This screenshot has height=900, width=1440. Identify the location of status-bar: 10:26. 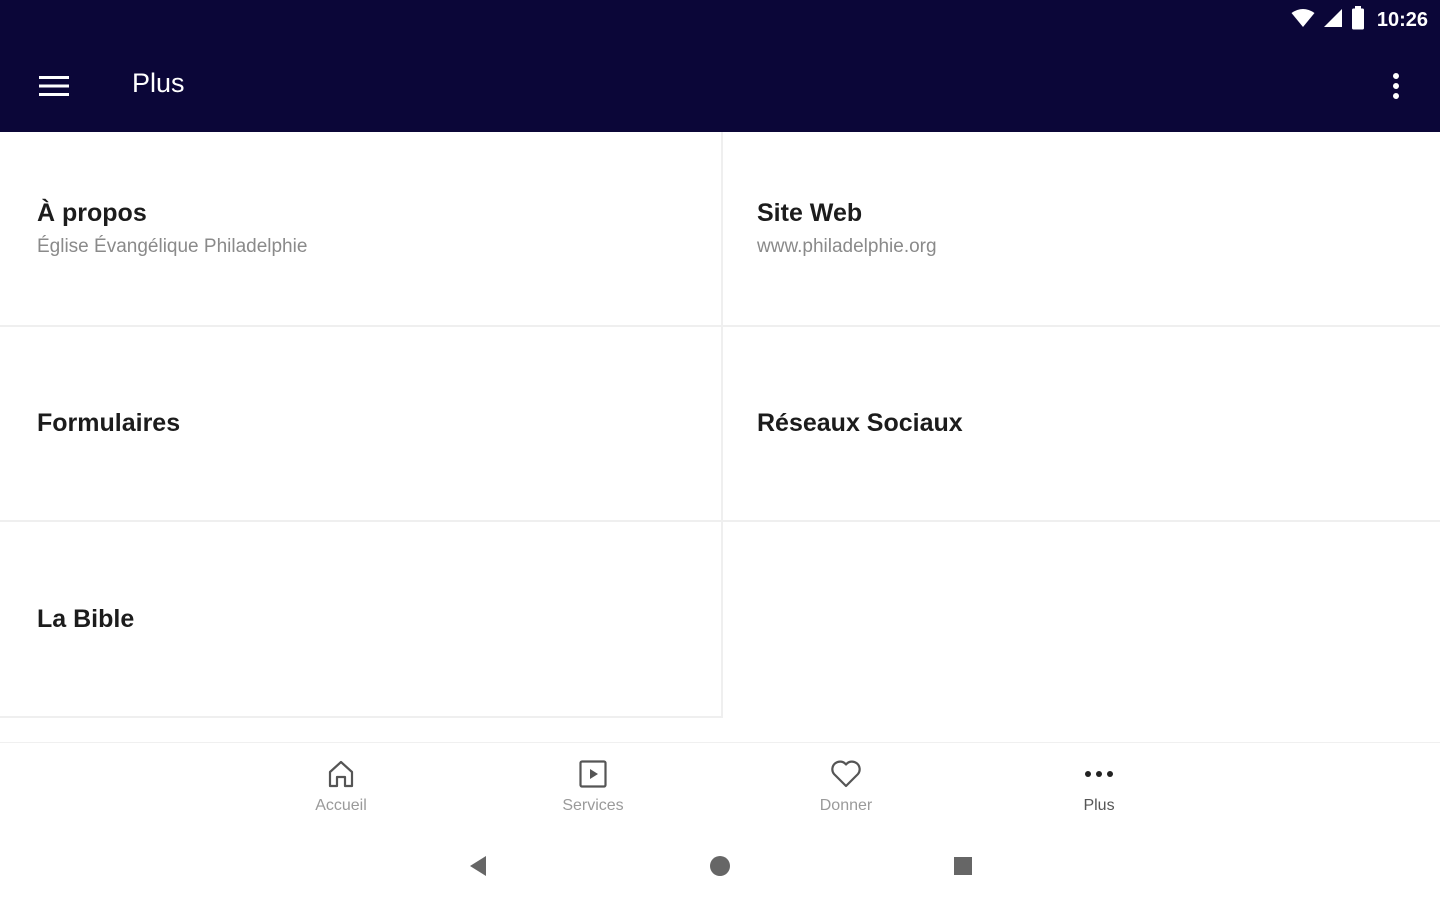
(720, 20).